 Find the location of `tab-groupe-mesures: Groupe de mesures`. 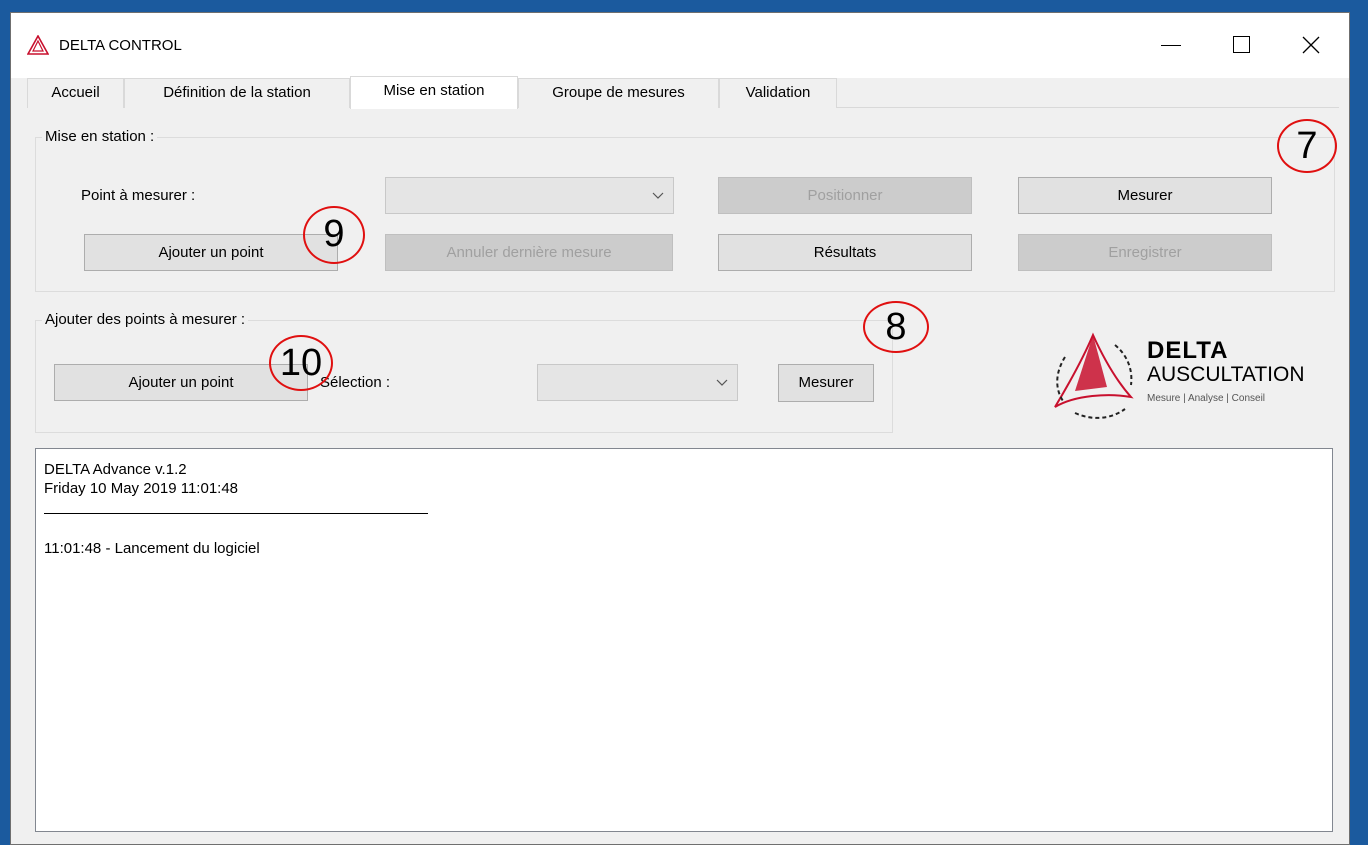

tab-groupe-mesures: Groupe de mesures is located at coordinates (618, 93).